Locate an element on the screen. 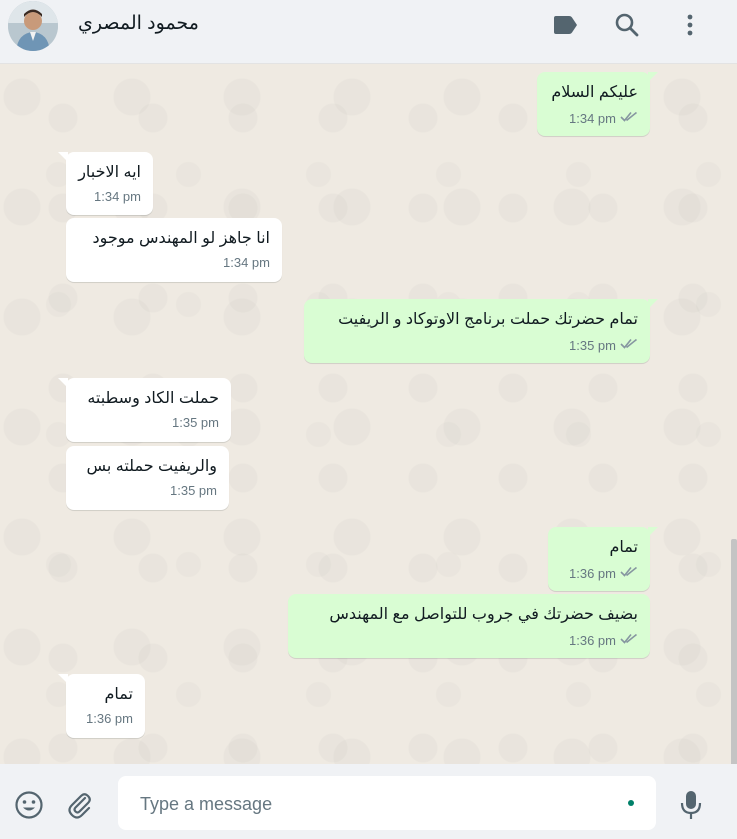 Image resolution: width=737 pixels, height=839 pixels. message-text: عليكم السلام is located at coordinates (594, 92).